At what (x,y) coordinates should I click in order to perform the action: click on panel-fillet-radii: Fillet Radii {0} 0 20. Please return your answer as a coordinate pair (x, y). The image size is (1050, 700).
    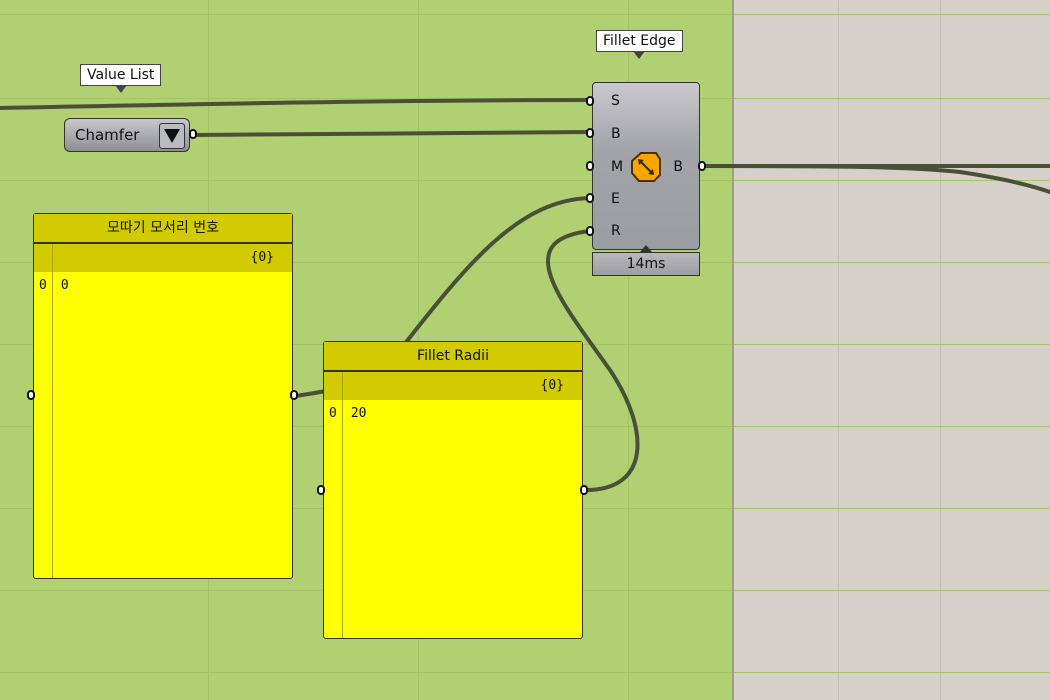
    Looking at the image, I should click on (453, 490).